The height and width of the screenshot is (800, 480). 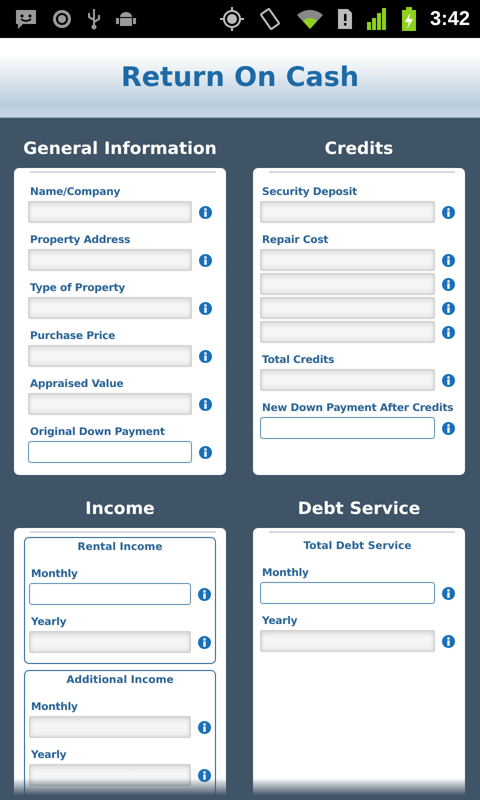 What do you see at coordinates (120, 547) in the screenshot?
I see `group-title: Rental Income` at bounding box center [120, 547].